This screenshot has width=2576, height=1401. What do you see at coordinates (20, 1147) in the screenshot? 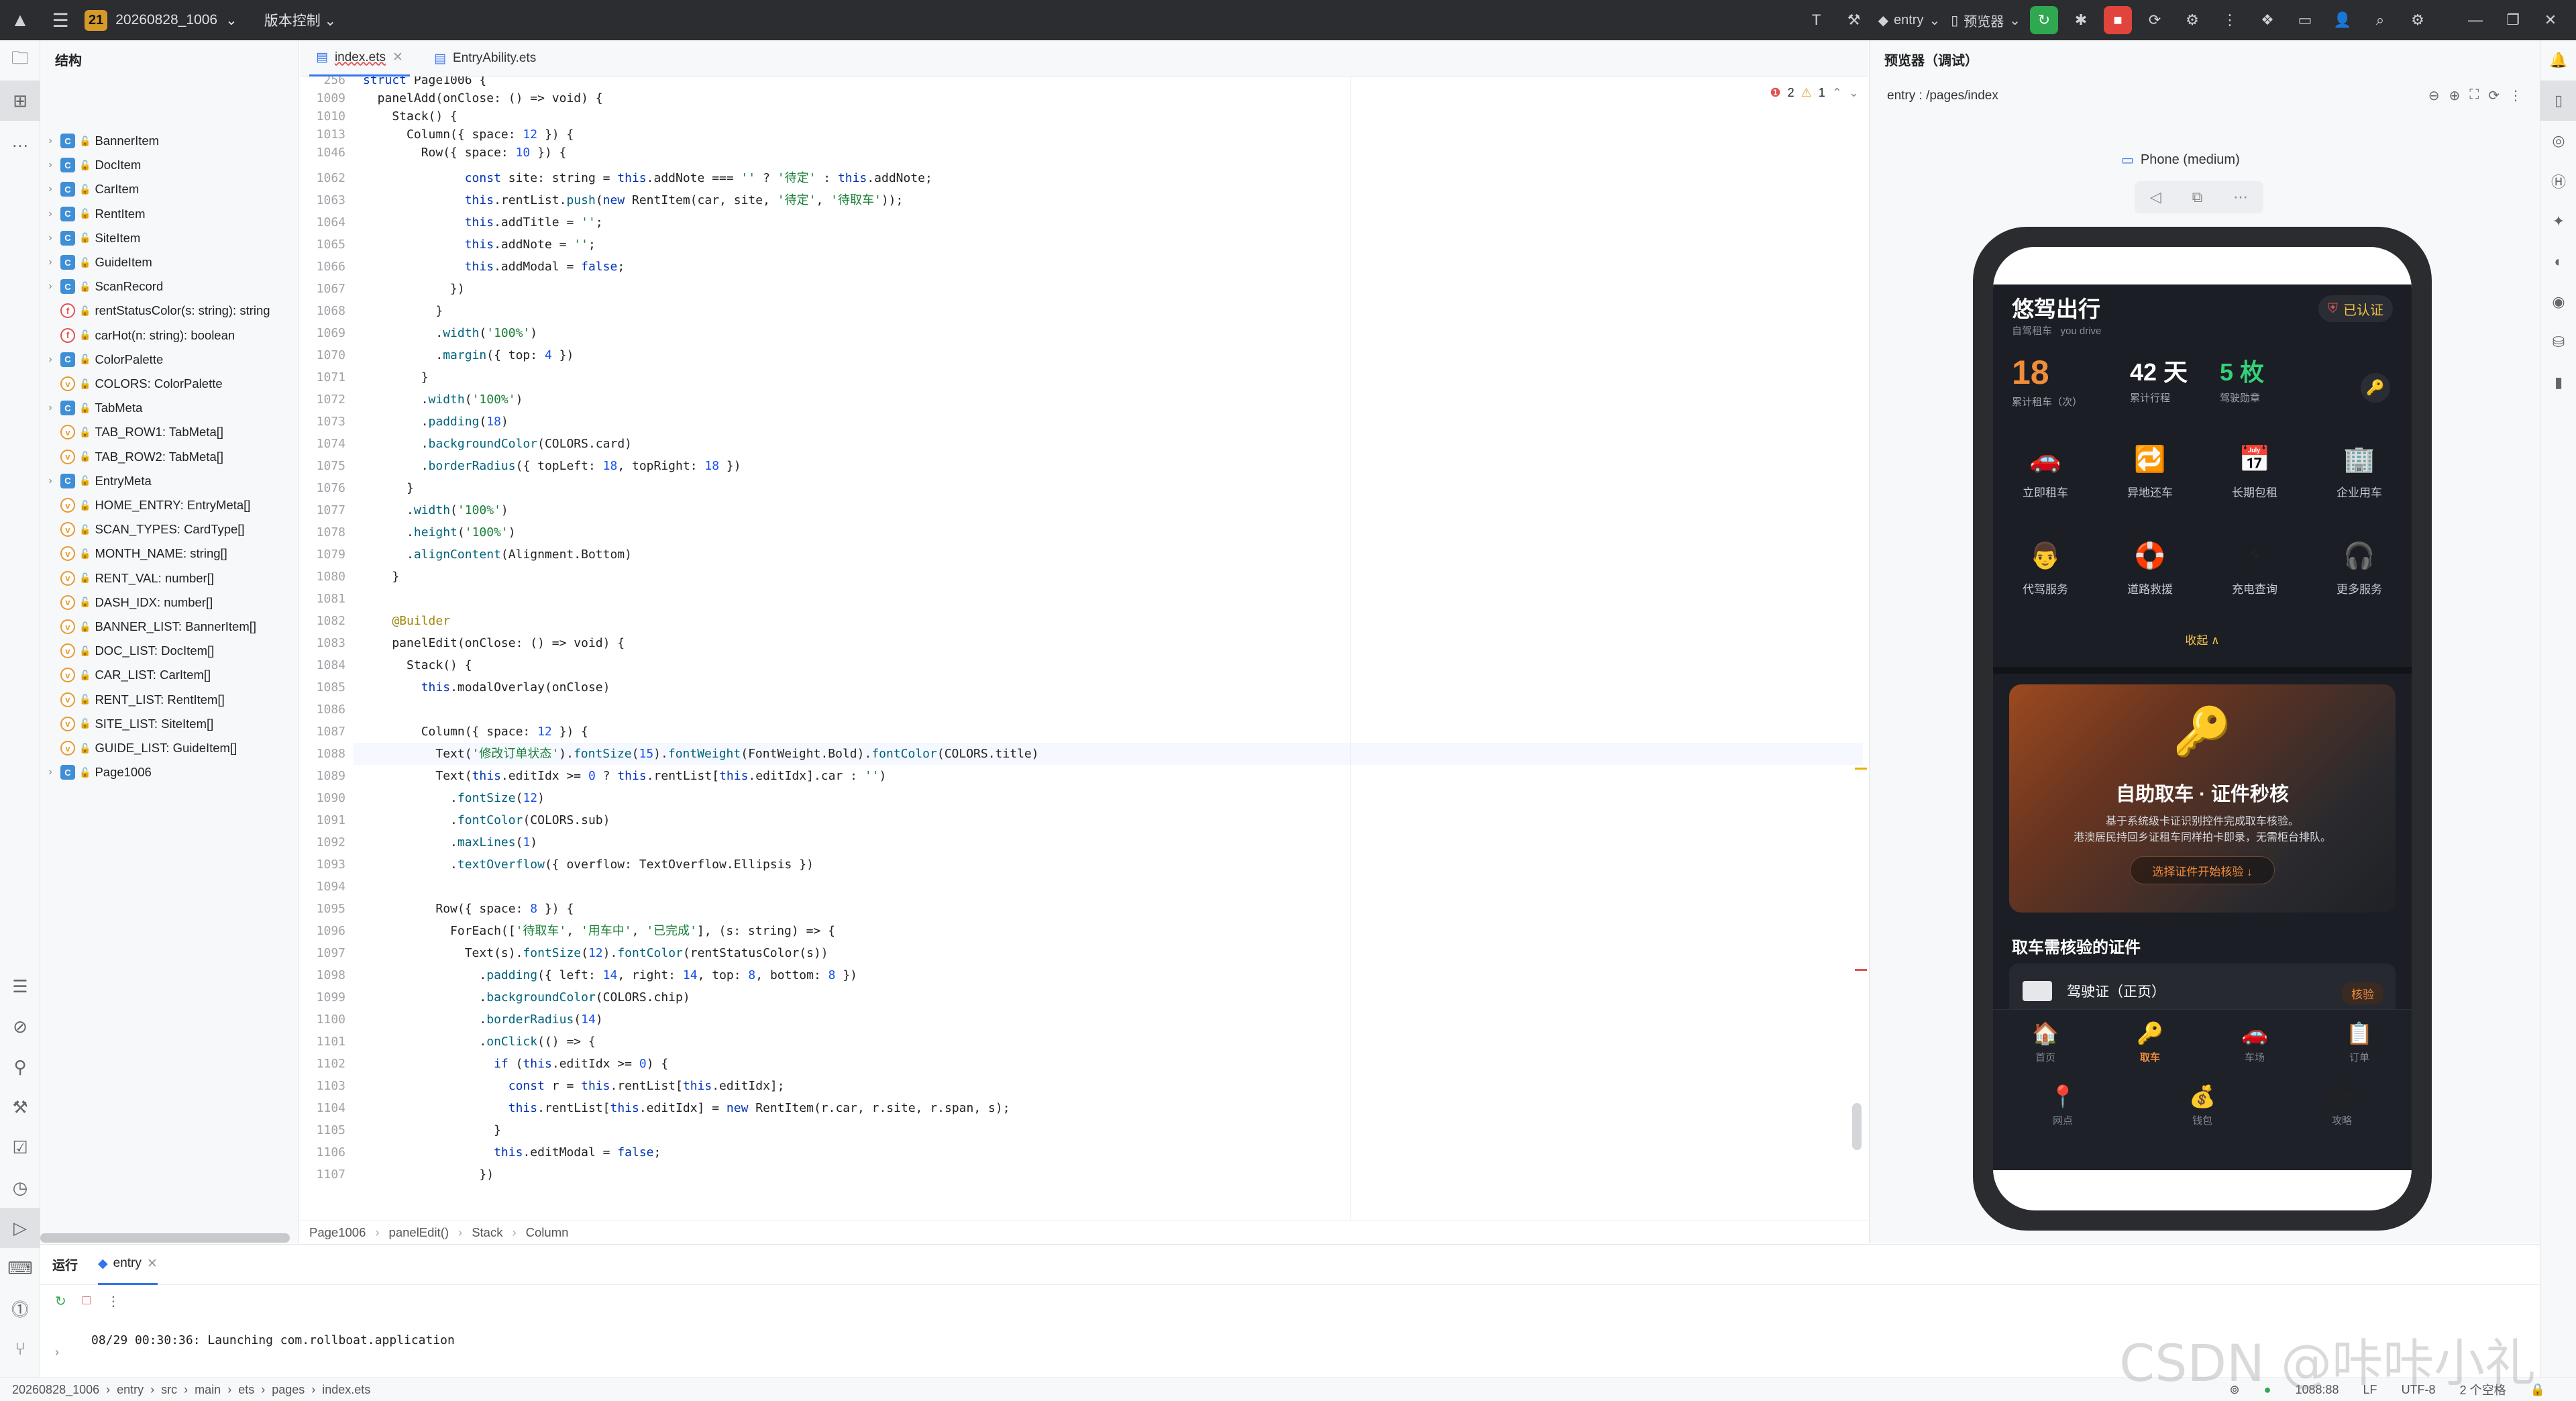
I see `todo-icon: ☑` at bounding box center [20, 1147].